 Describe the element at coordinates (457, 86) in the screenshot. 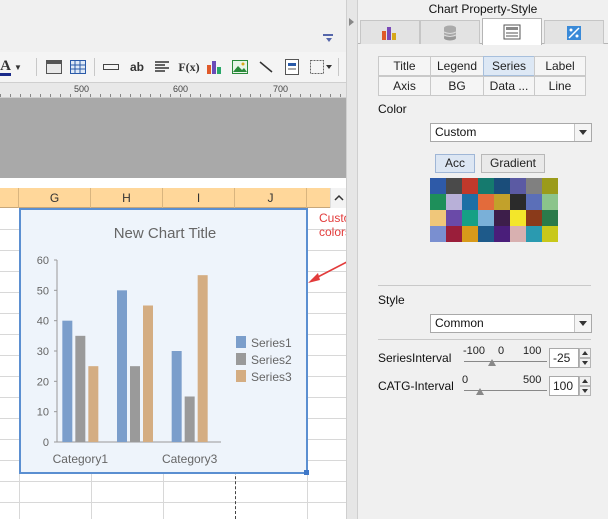

I see `subtab-bg: BG` at that location.